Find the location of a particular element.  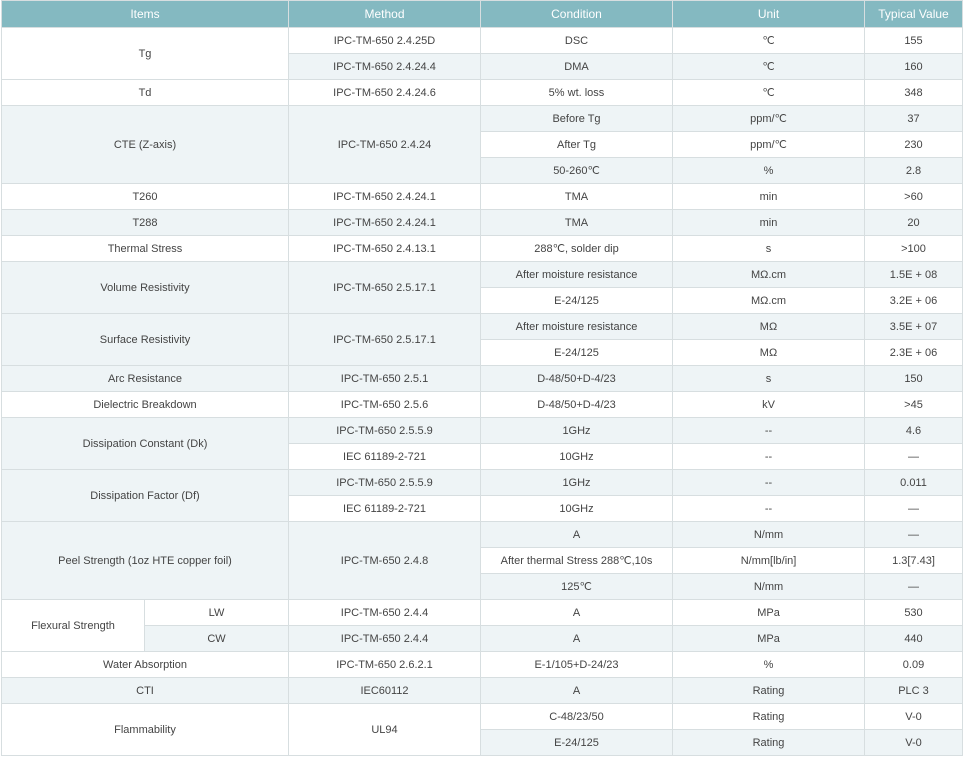

condition-cell: After thermal Stress 288℃,10s is located at coordinates (576, 560).